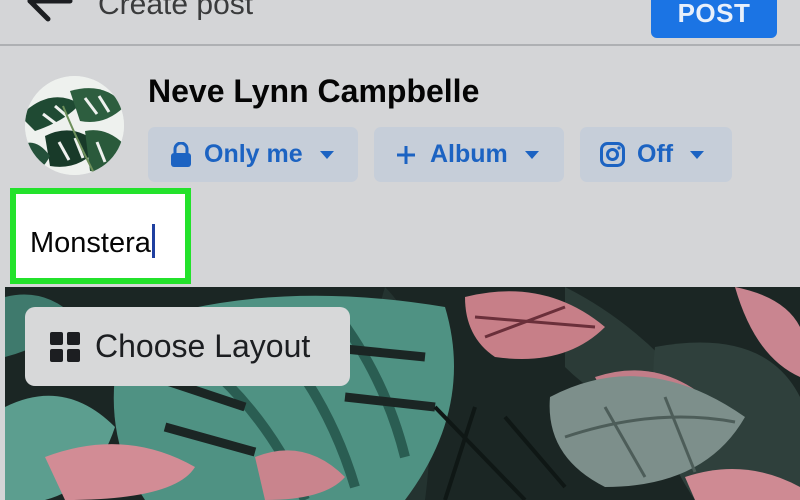 The width and height of the screenshot is (800, 500). What do you see at coordinates (176, 10) in the screenshot?
I see `page-title: Create post` at bounding box center [176, 10].